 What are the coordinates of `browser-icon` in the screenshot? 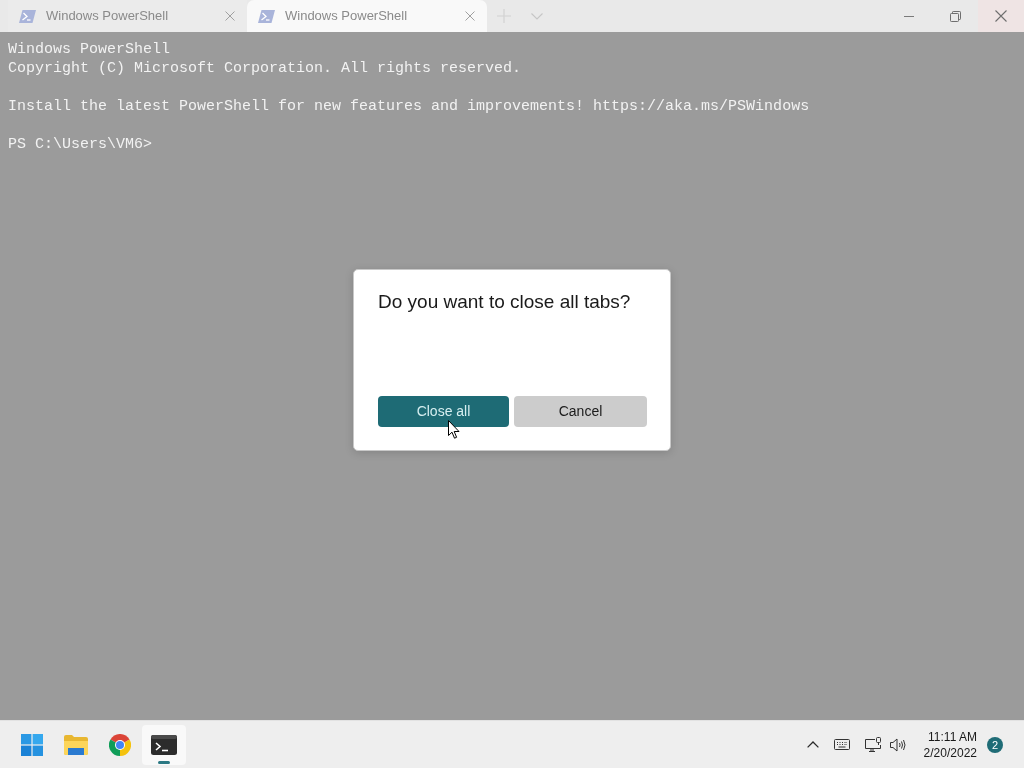 It's located at (120, 744).